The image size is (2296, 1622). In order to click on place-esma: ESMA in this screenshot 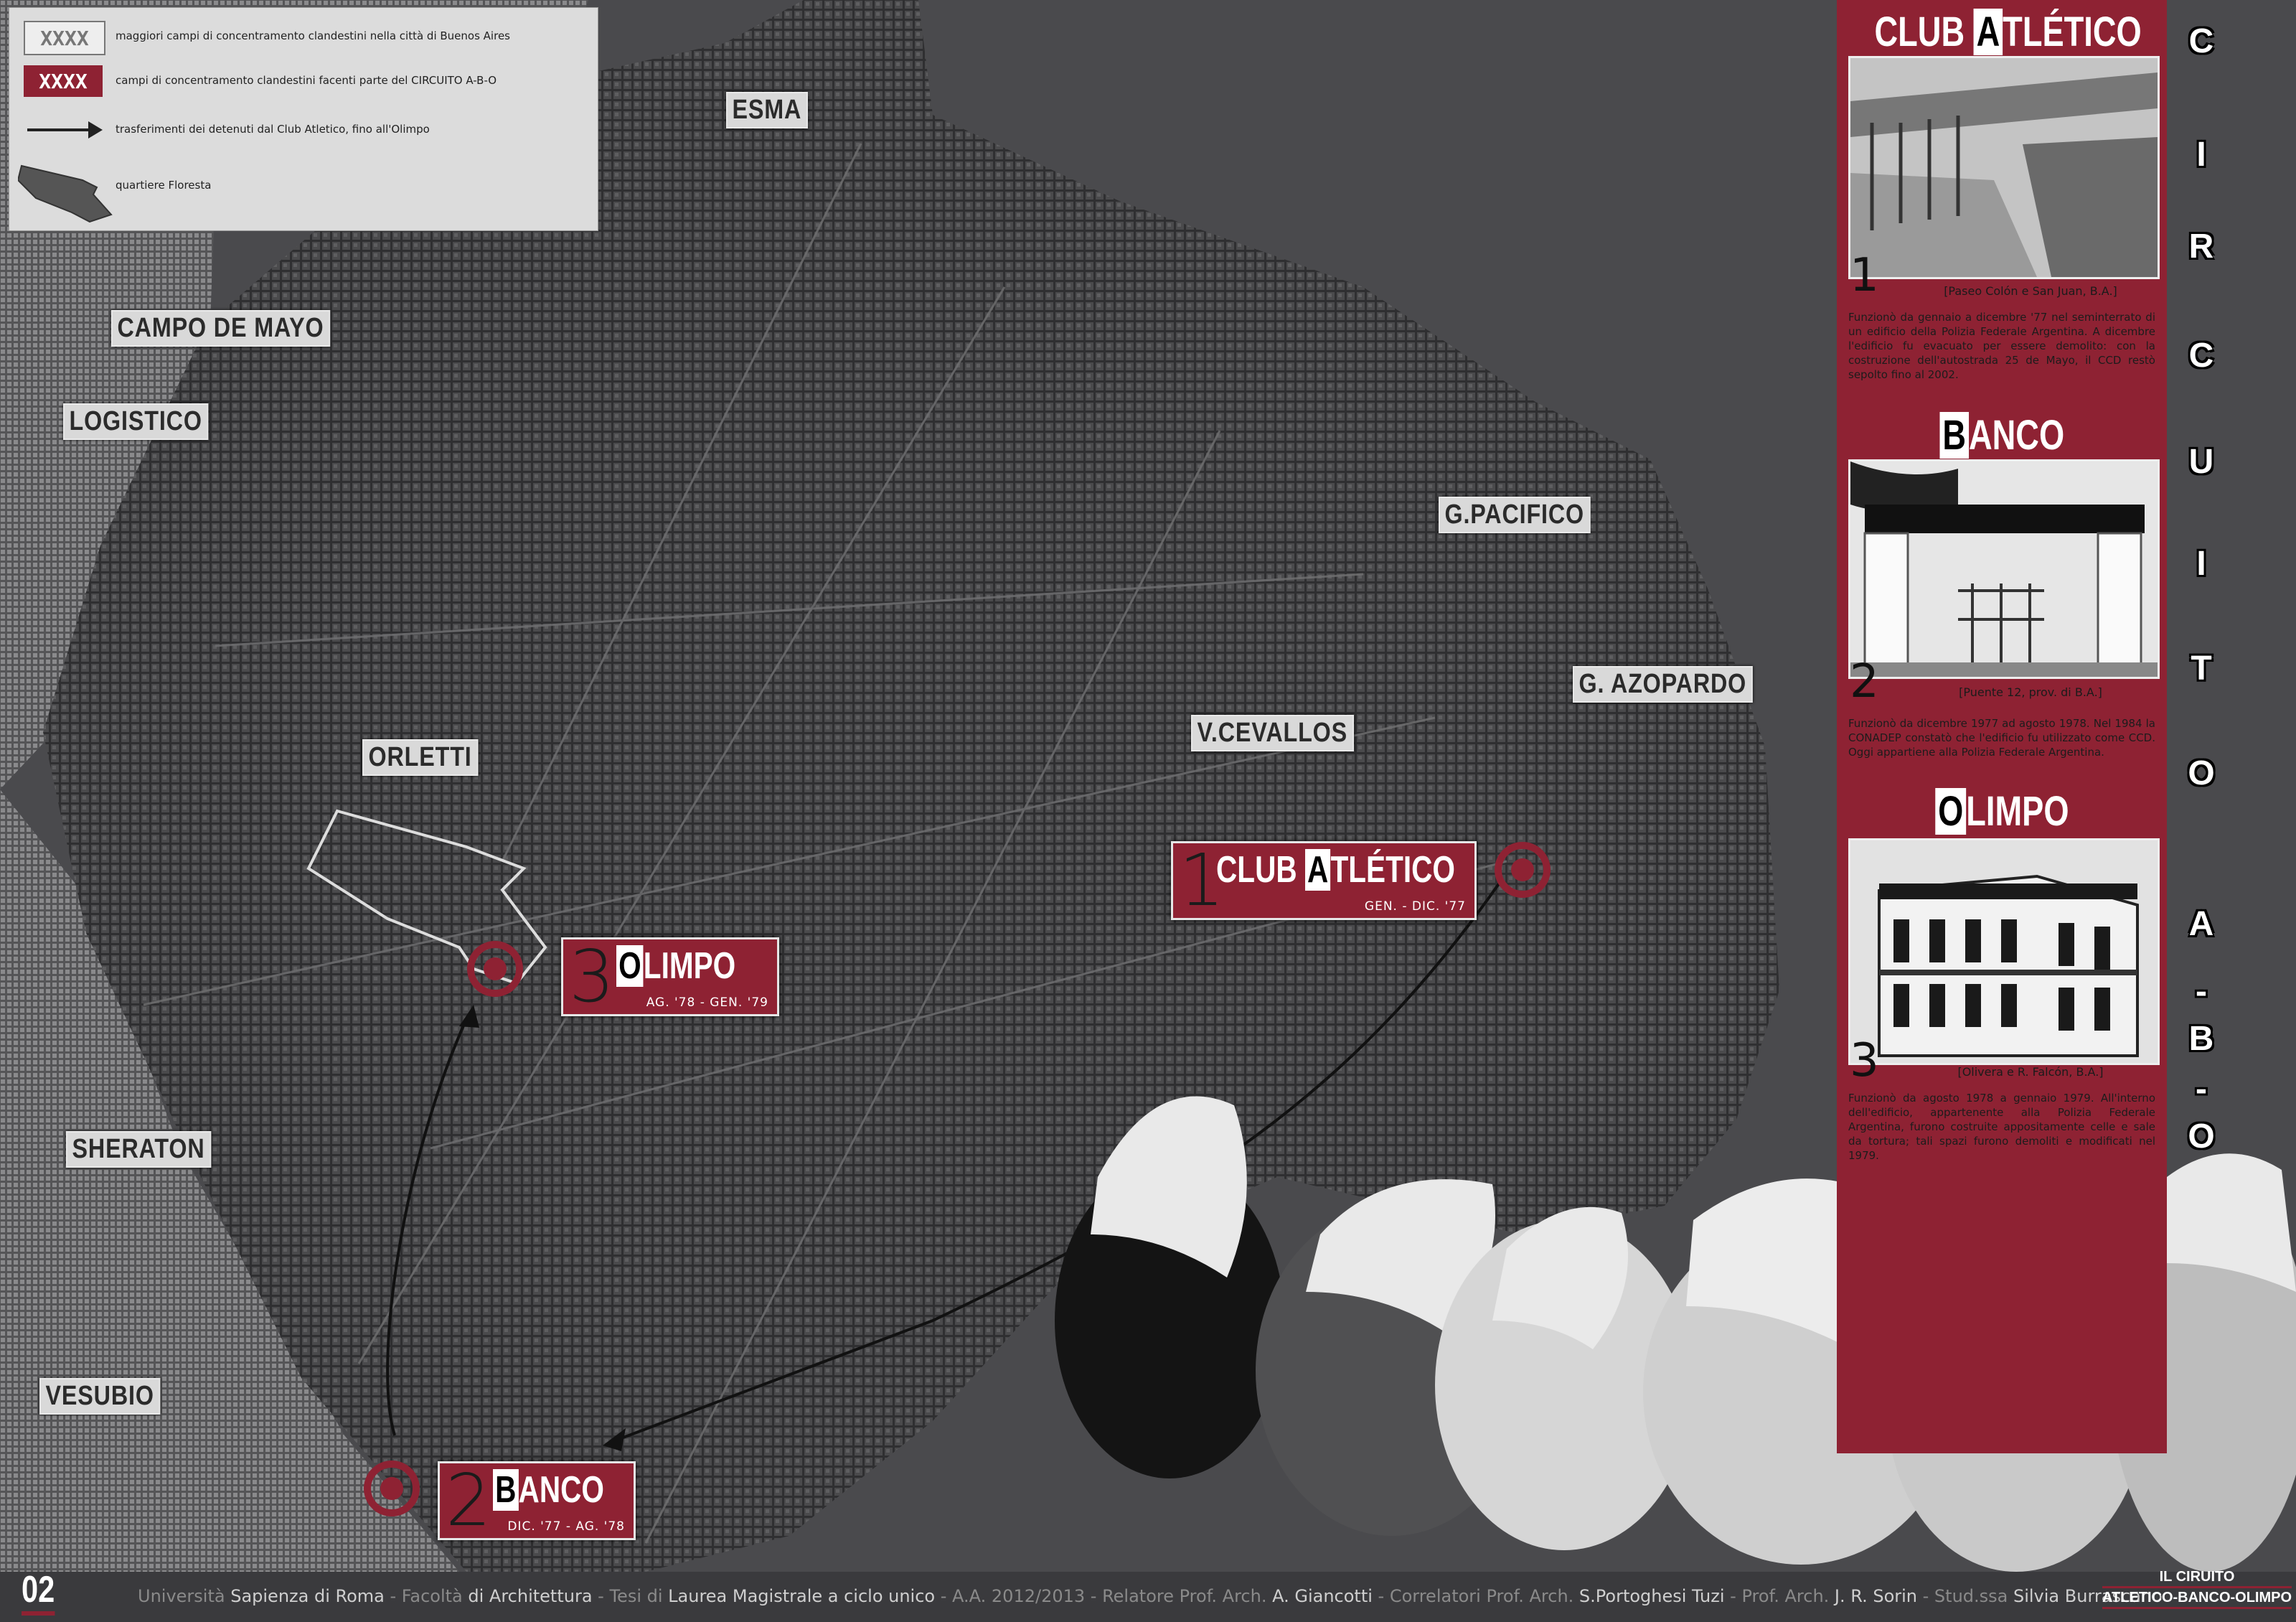, I will do `click(767, 110)`.